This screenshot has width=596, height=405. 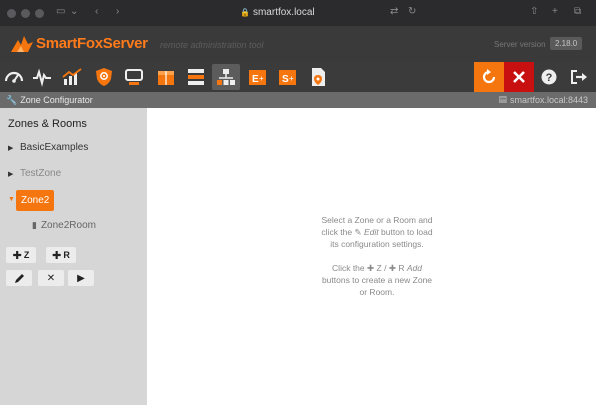 I want to click on analytics-icon, so click(x=72, y=77).